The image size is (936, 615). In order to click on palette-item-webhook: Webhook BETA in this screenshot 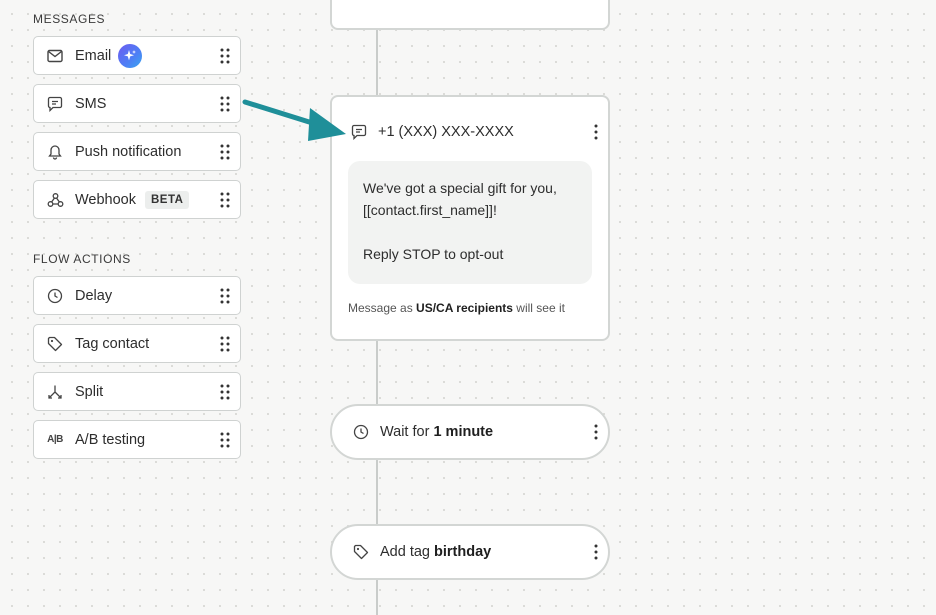, I will do `click(137, 199)`.